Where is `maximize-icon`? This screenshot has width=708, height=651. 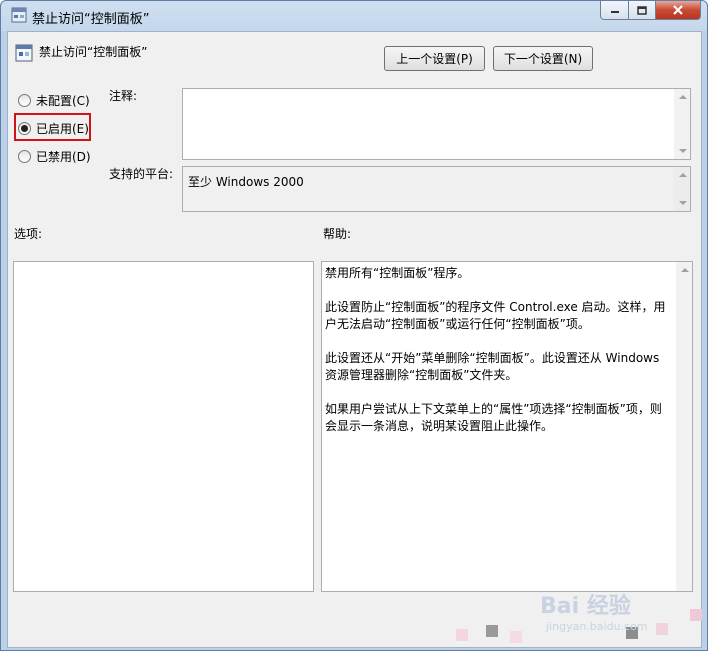
maximize-icon is located at coordinates (642, 10).